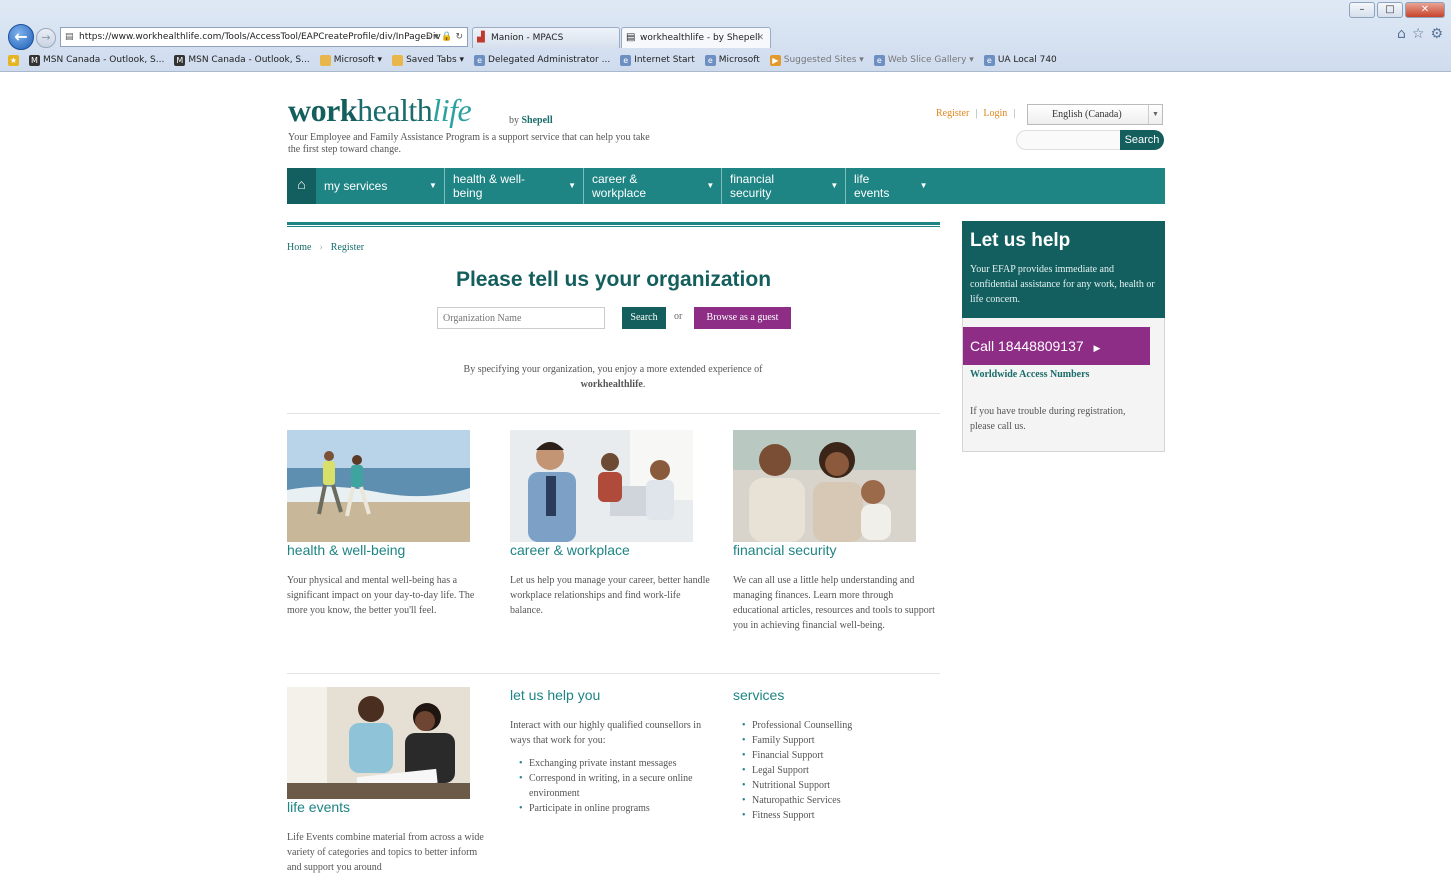 This screenshot has height=876, width=1451. Describe the element at coordinates (785, 550) in the screenshot. I see `card-title-financial: financial security` at that location.